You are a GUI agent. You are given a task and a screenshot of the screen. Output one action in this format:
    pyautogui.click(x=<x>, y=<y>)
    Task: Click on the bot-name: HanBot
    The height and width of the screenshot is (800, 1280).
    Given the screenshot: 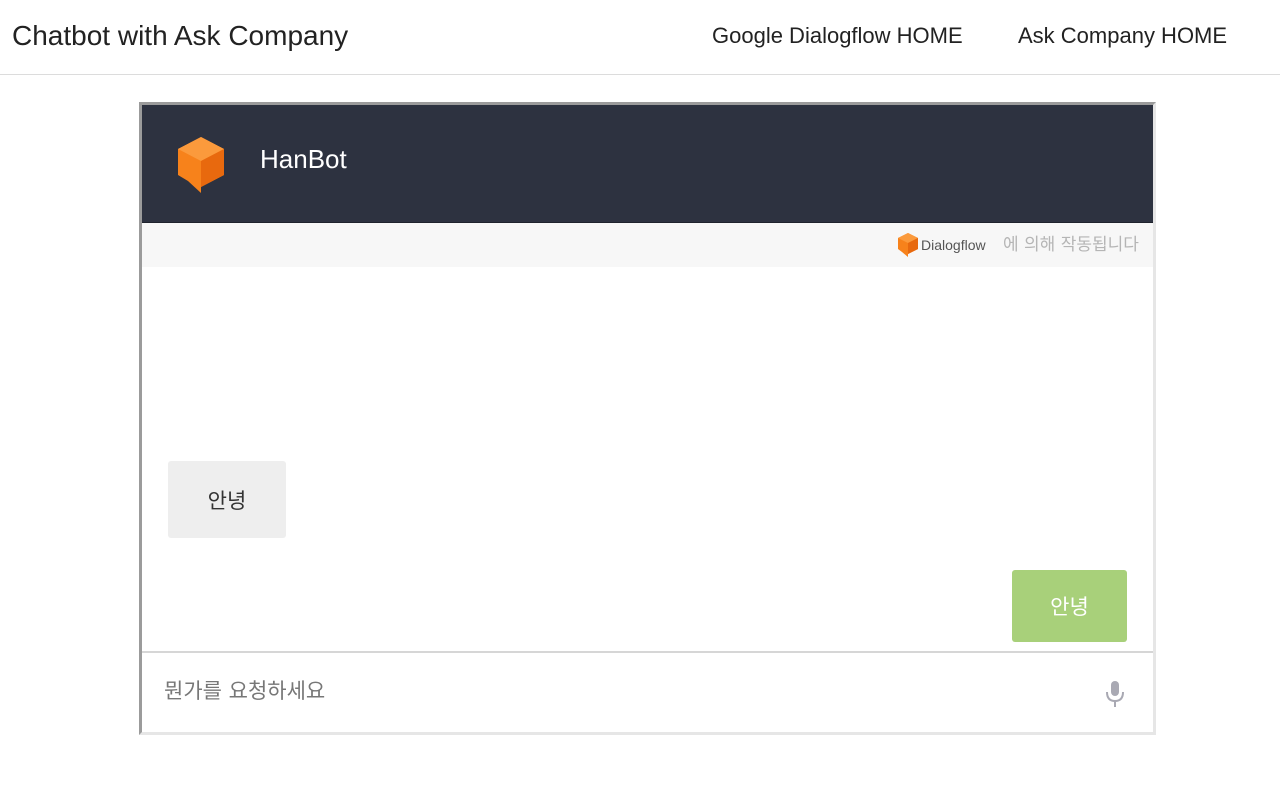 What is the action you would take?
    pyautogui.click(x=303, y=159)
    